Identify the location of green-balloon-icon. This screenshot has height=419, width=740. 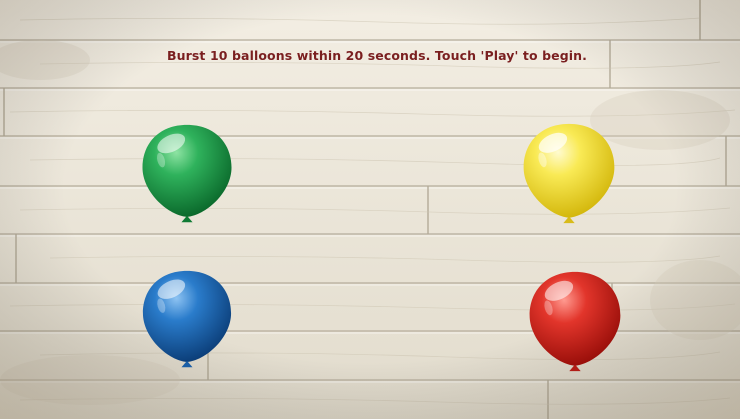
(187, 173).